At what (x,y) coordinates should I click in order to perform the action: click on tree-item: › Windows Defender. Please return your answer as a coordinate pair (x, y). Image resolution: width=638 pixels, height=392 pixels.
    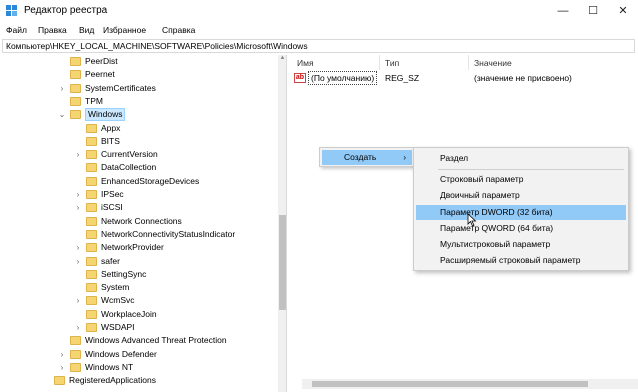
    Looking at the image, I should click on (139, 354).